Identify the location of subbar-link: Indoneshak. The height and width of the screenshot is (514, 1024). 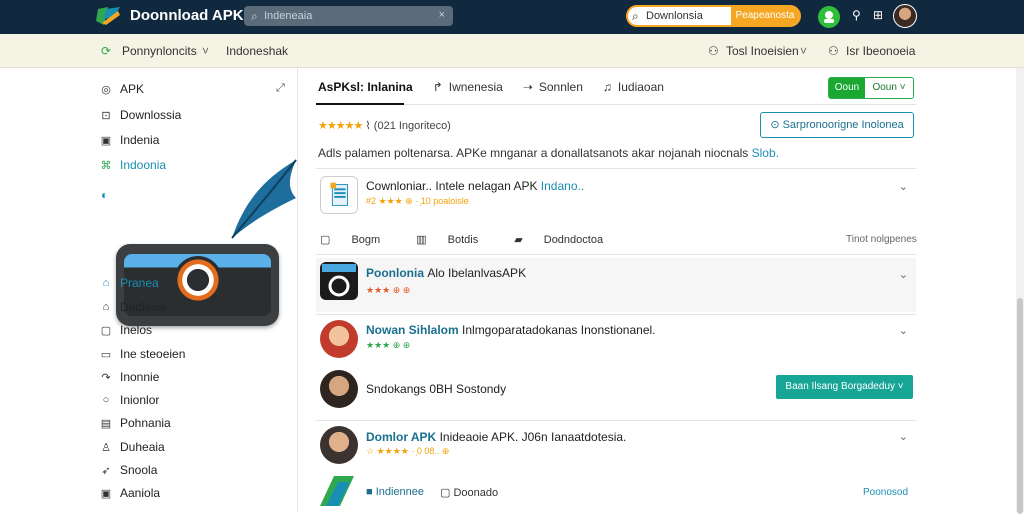
(257, 51).